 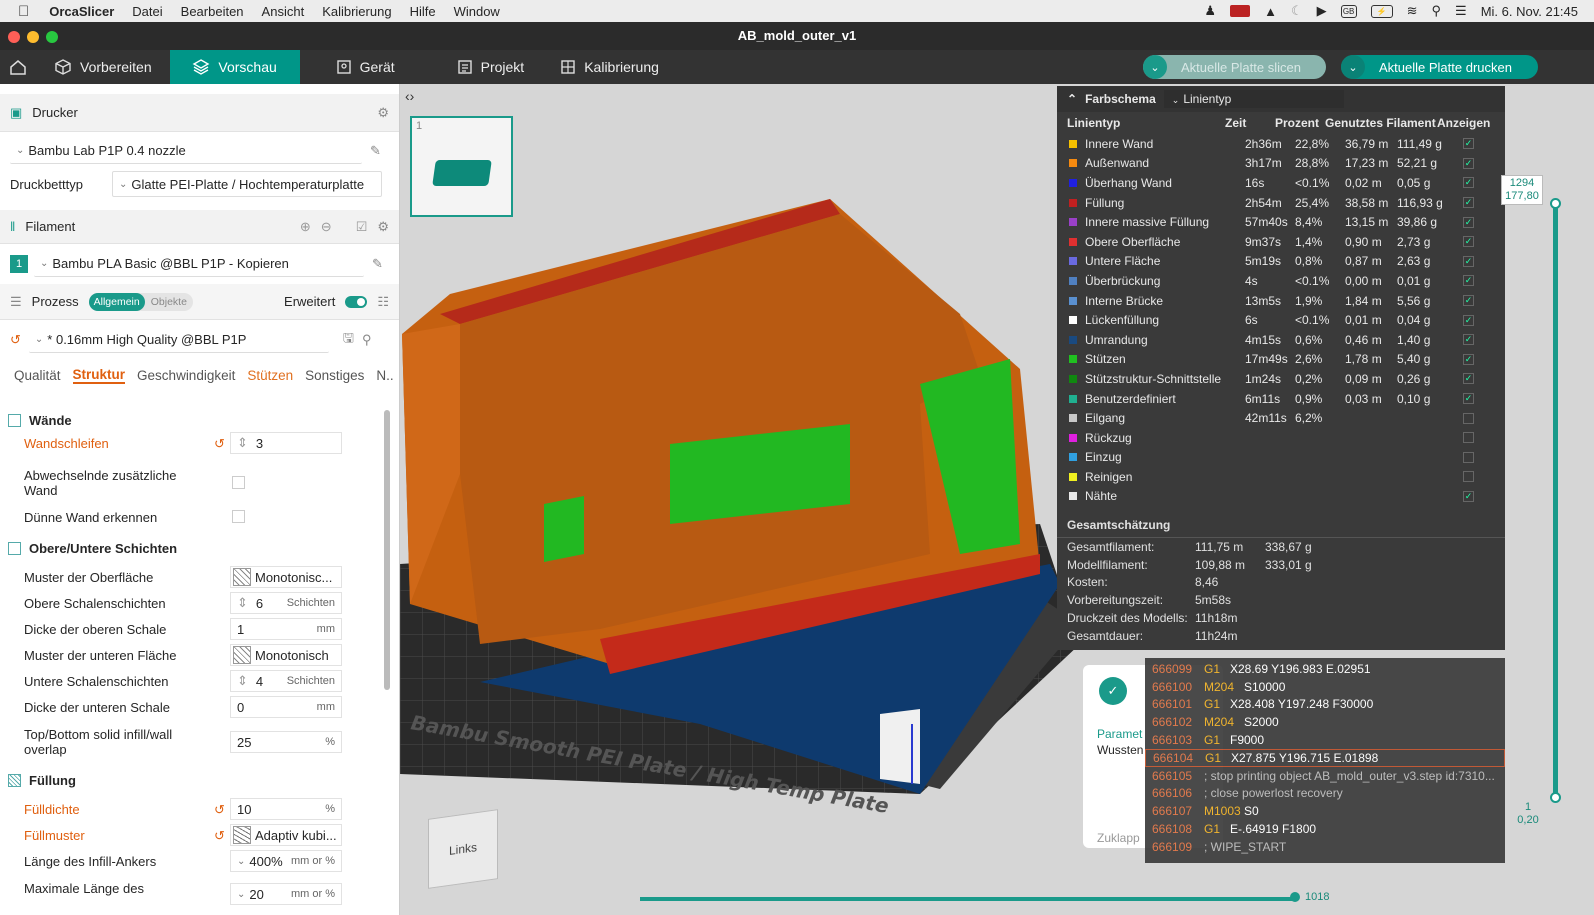 What do you see at coordinates (19, 264) in the screenshot?
I see `filament-slot-badge: 1` at bounding box center [19, 264].